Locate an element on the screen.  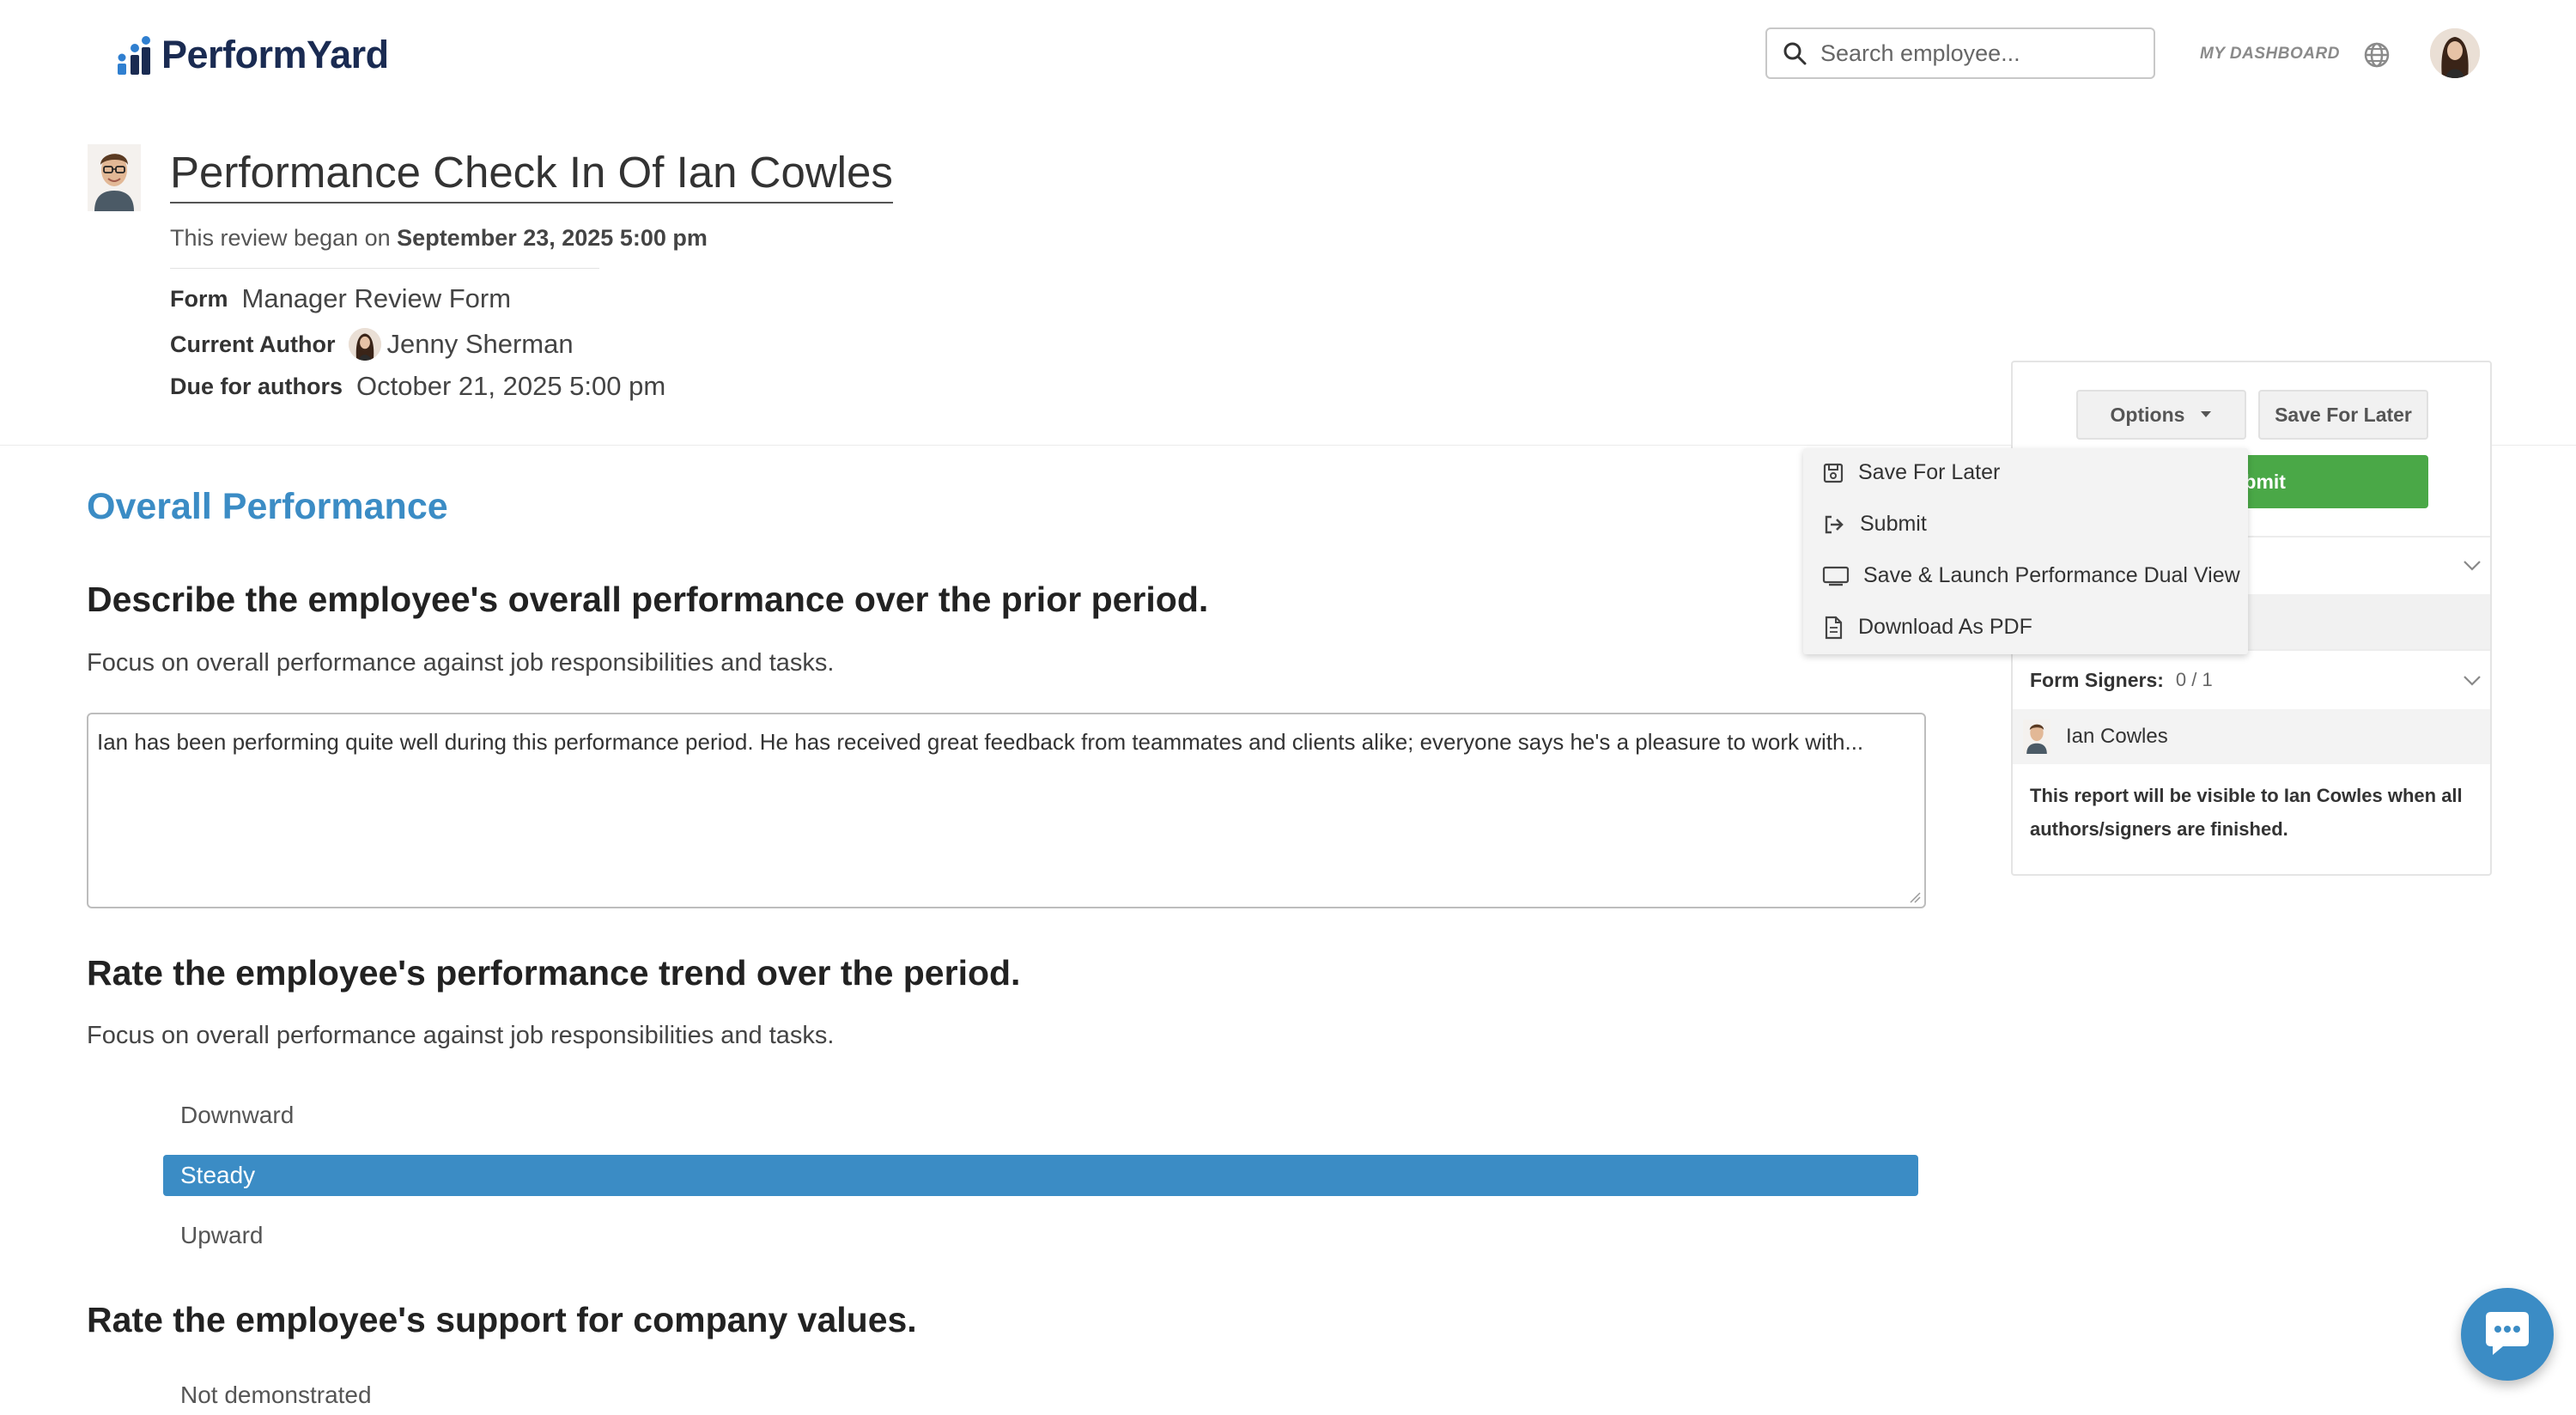
chat-bubble-icon is located at coordinates (2507, 1333).